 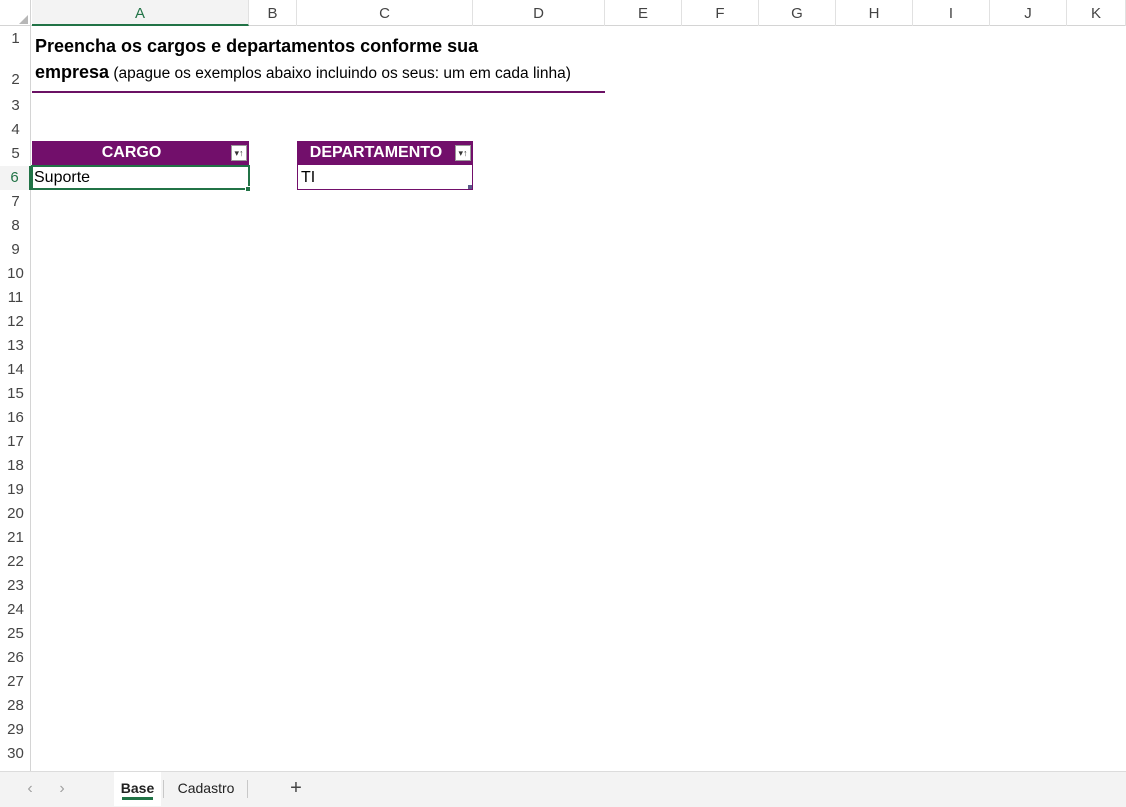 What do you see at coordinates (273, 13) in the screenshot?
I see `column-header-b: B` at bounding box center [273, 13].